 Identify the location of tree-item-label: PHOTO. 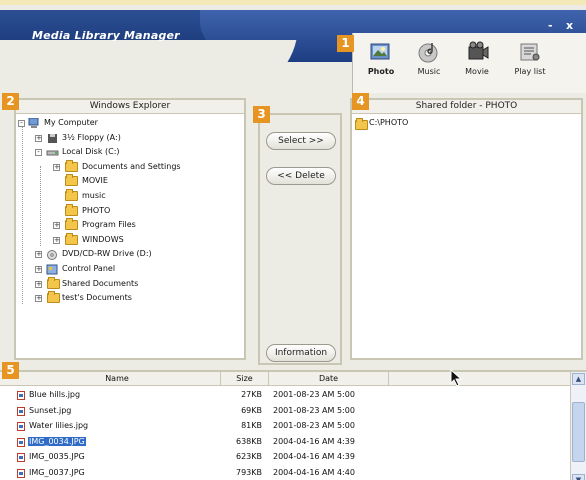
(96, 210).